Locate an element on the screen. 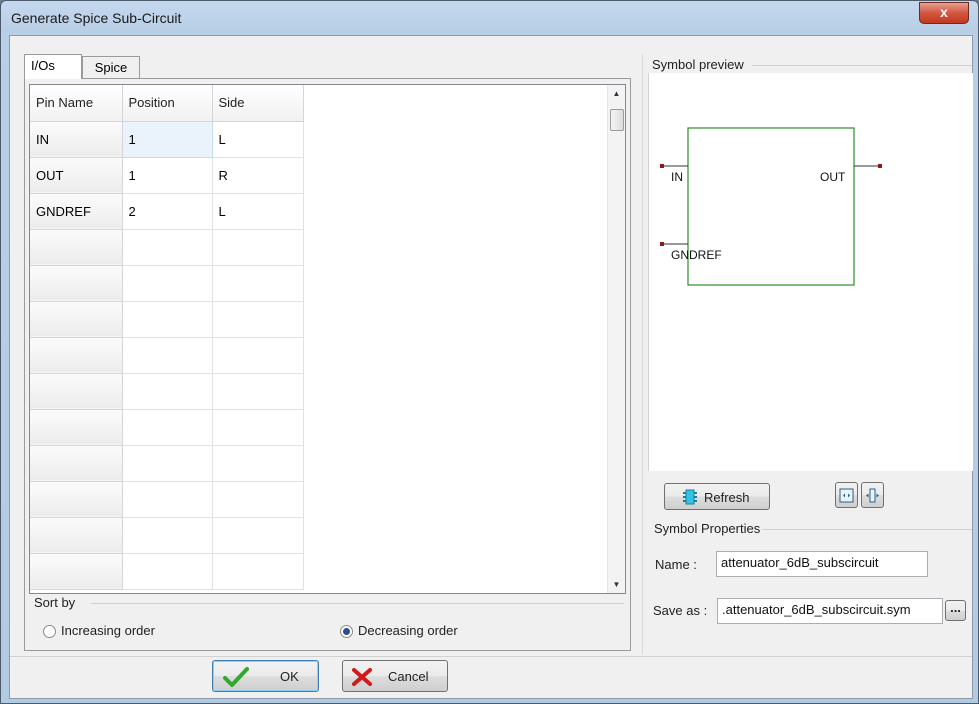 The height and width of the screenshot is (704, 979). checkmark-icon is located at coordinates (236, 677).